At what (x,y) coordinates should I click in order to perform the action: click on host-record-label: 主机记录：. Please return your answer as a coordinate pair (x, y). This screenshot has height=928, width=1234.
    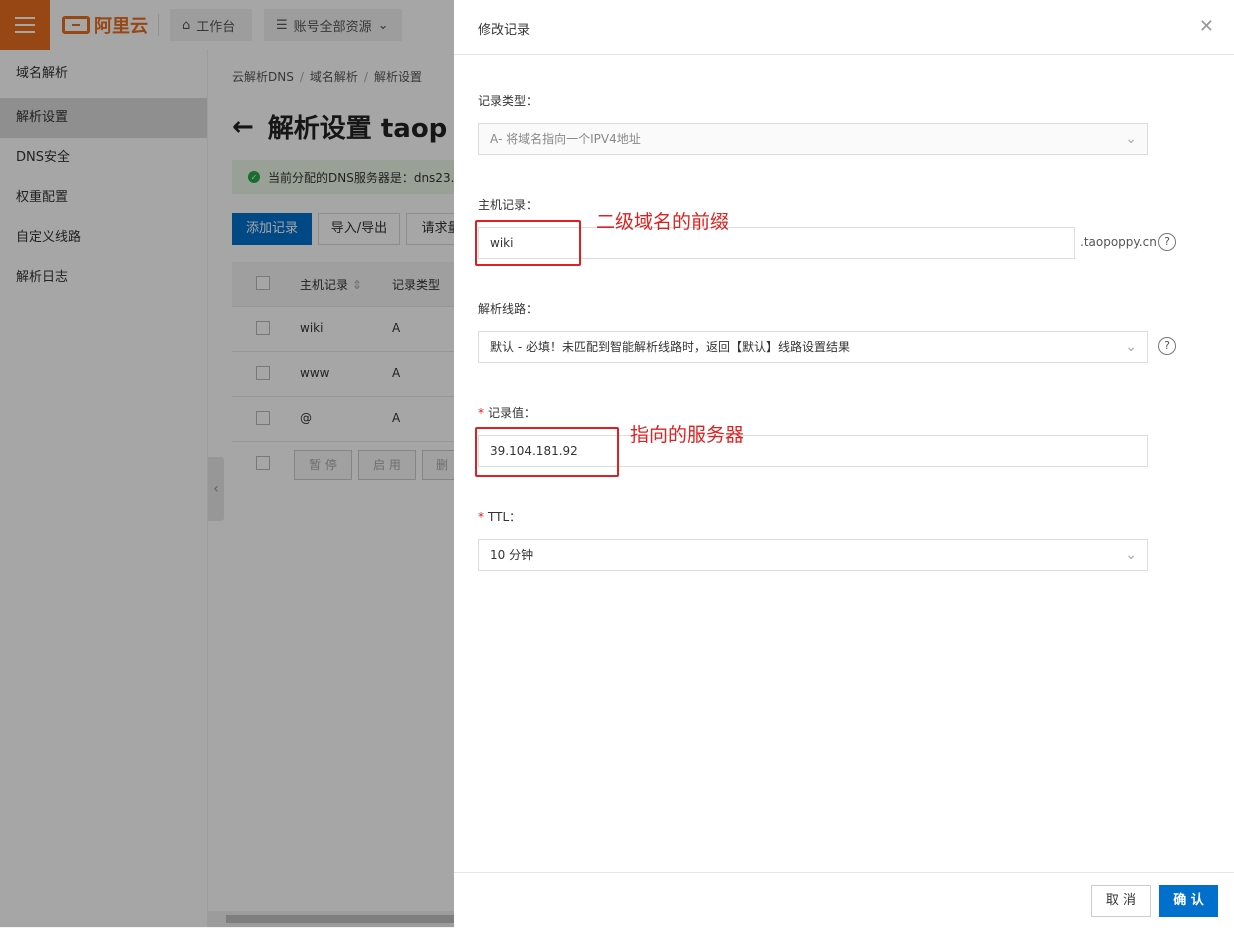
    Looking at the image, I should click on (508, 205).